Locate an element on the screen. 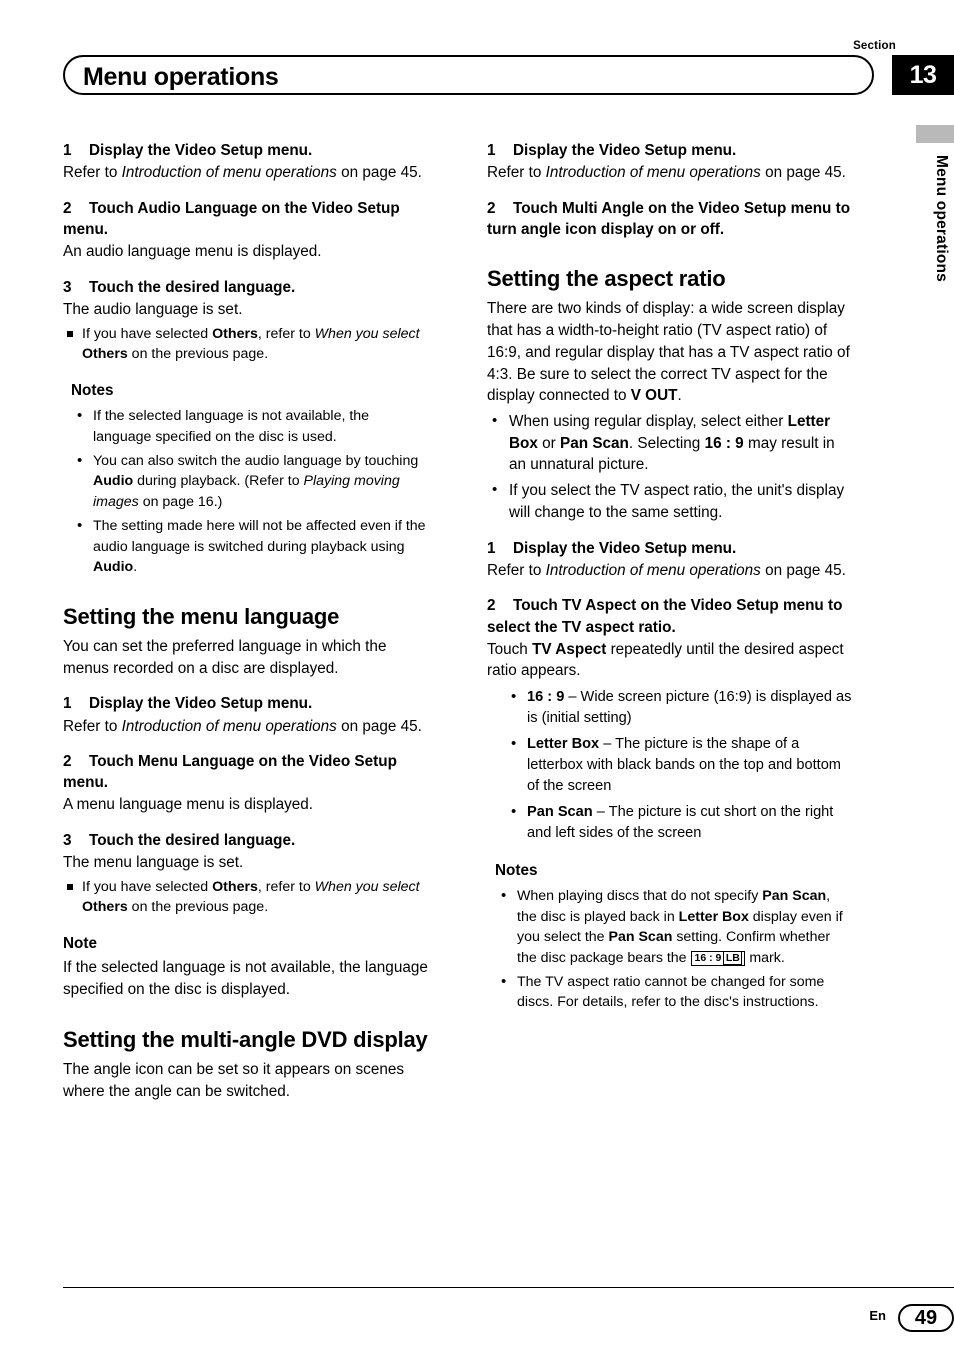 The image size is (954, 1352). option-label: 16 : 9 is located at coordinates (546, 697).